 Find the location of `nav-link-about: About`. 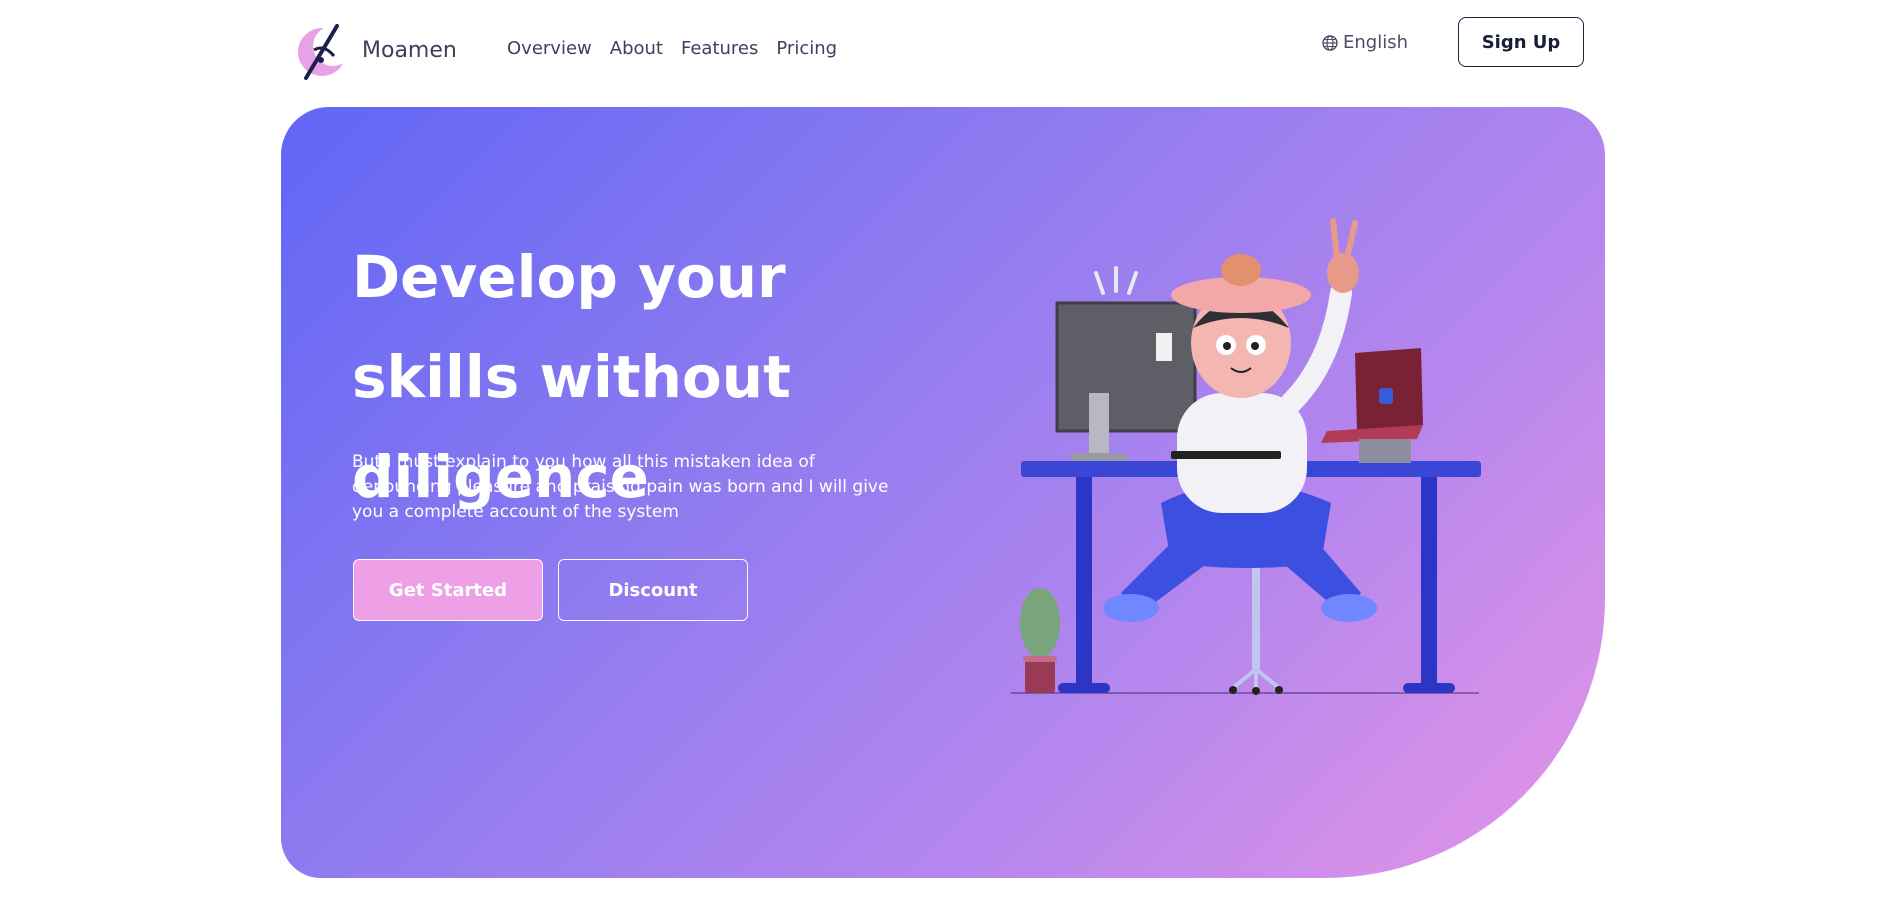

nav-link-about: About is located at coordinates (636, 48).